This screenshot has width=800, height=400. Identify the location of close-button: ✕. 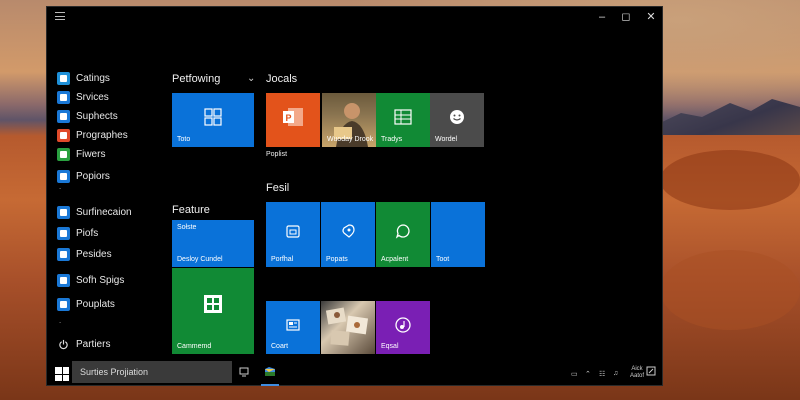
(651, 17).